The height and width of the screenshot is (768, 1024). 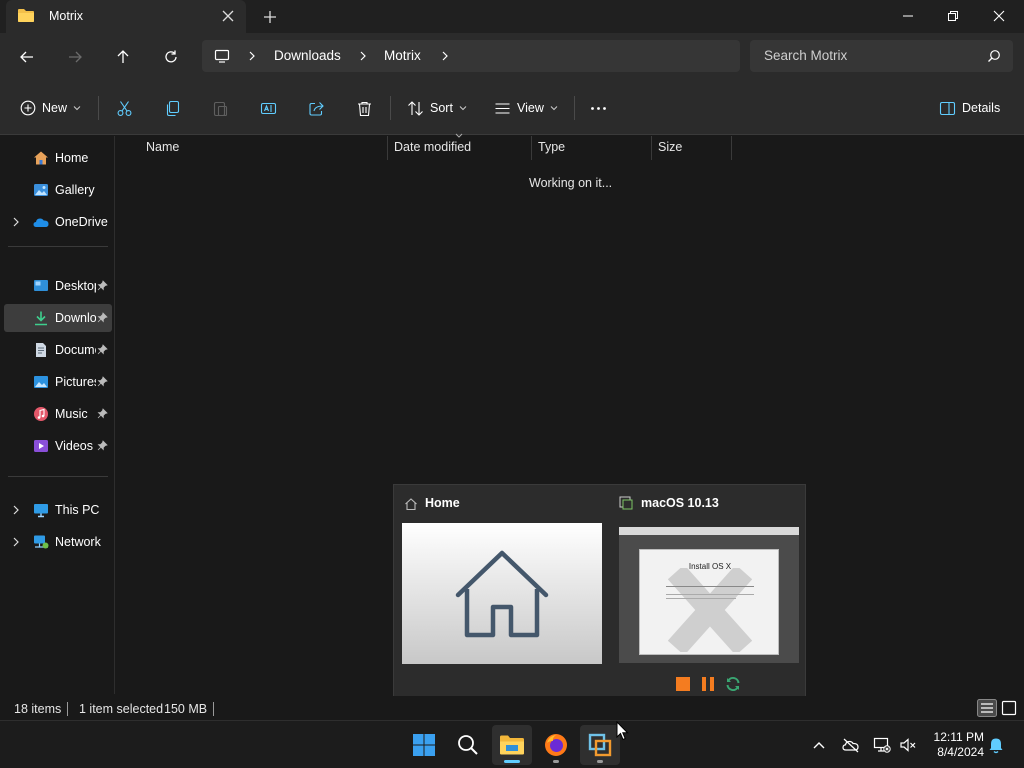 I want to click on column-header-date-modified: Date modified, so click(x=432, y=147).